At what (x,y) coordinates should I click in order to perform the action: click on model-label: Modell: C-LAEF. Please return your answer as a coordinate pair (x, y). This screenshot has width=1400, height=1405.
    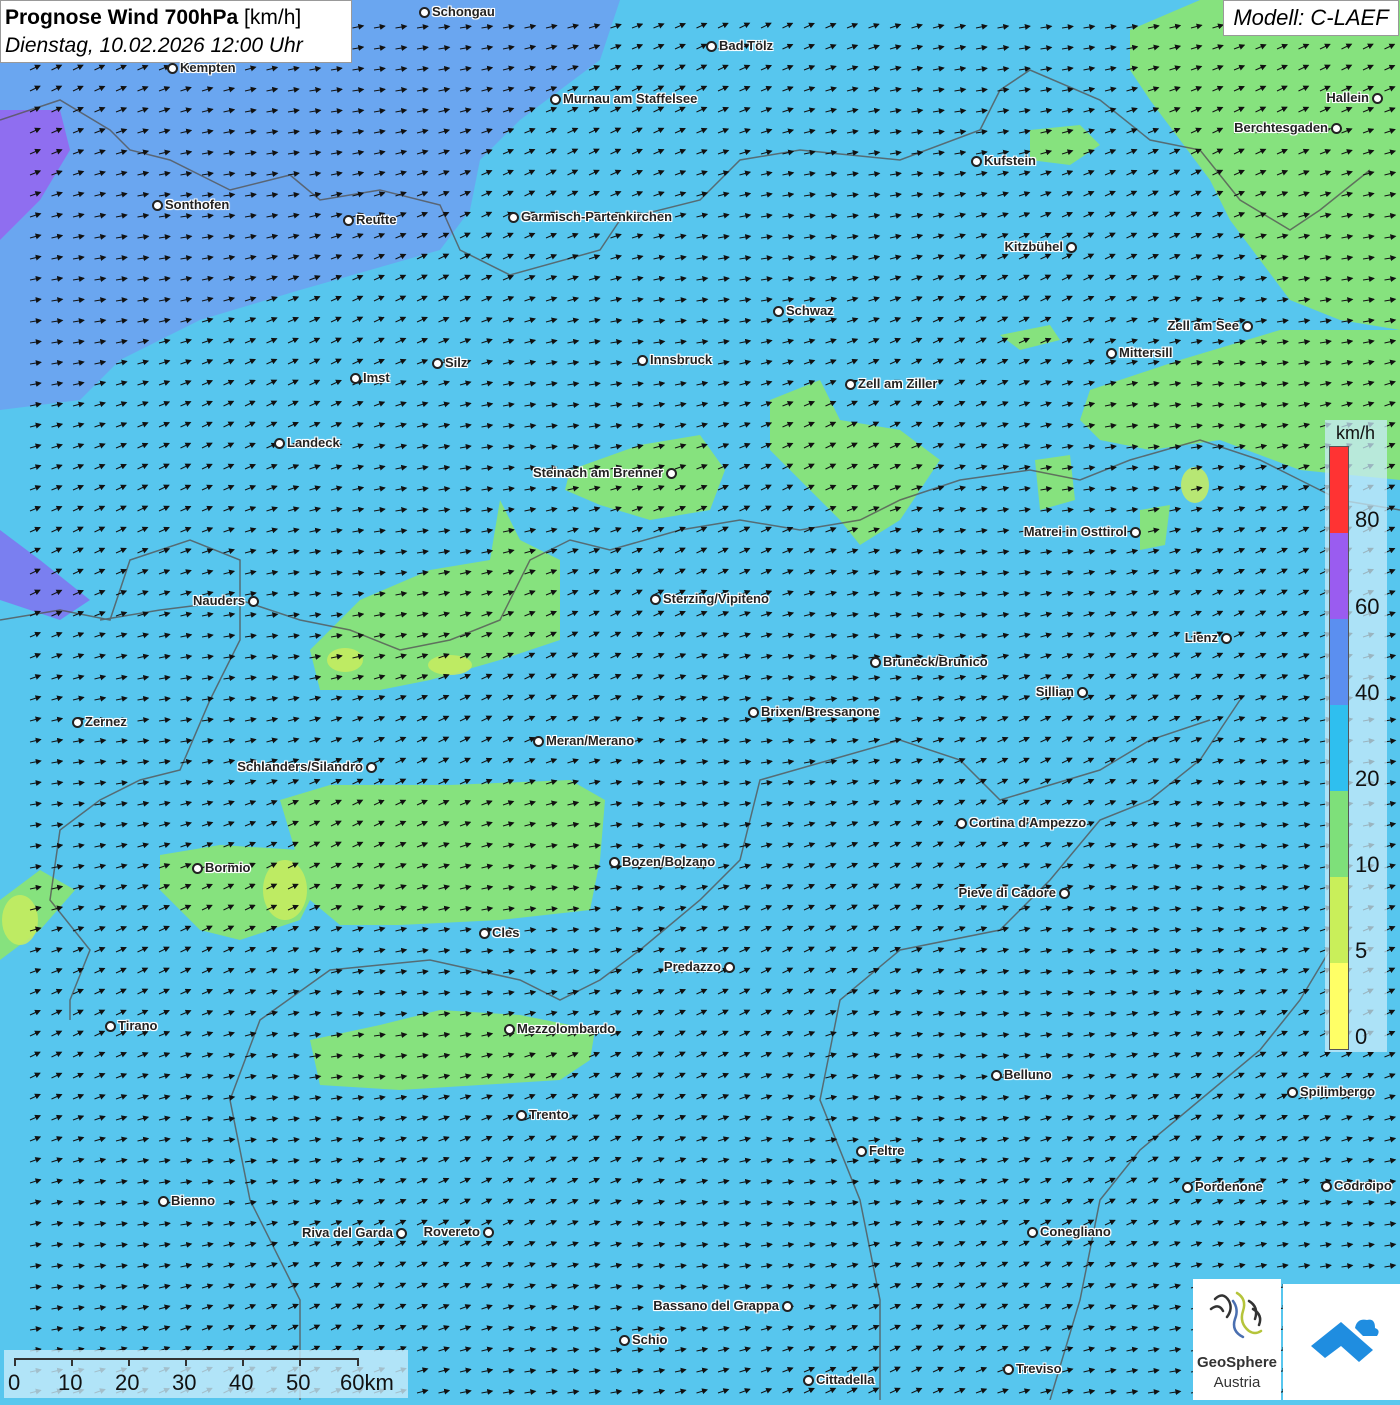
    Looking at the image, I should click on (1311, 18).